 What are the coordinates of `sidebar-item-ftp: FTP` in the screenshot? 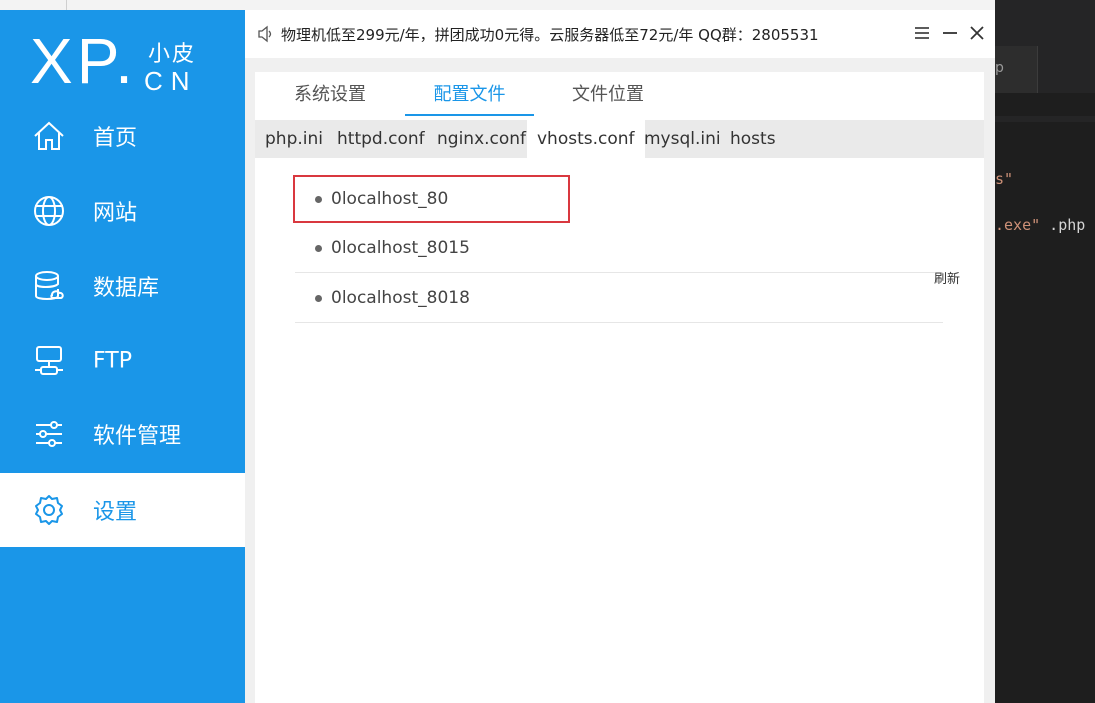 It's located at (122, 361).